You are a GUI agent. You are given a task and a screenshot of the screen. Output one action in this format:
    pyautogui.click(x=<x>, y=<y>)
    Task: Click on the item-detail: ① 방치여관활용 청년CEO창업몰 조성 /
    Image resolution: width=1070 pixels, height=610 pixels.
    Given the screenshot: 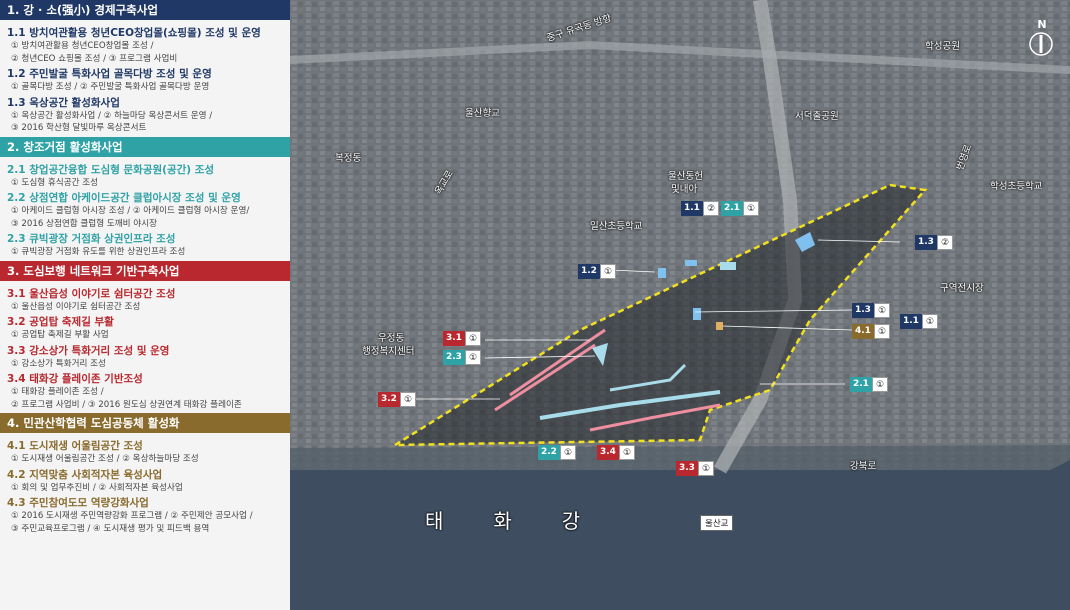 What is the action you would take?
    pyautogui.click(x=82, y=46)
    